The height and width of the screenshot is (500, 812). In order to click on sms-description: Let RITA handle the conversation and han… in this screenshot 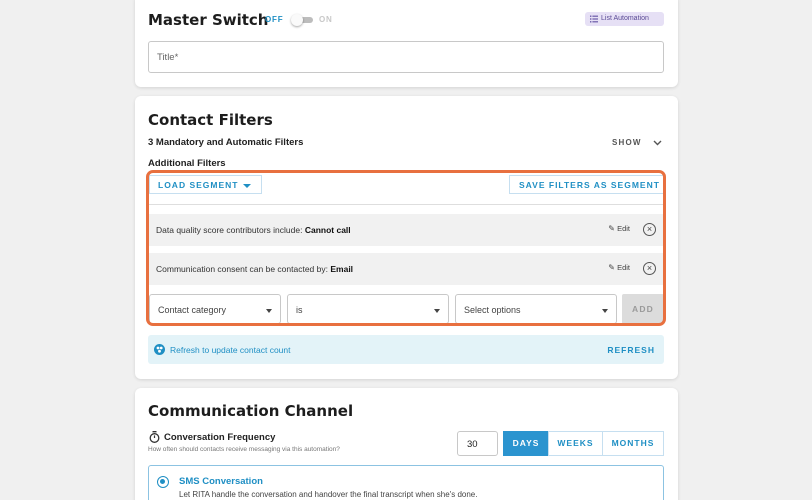, I will do `click(328, 494)`.